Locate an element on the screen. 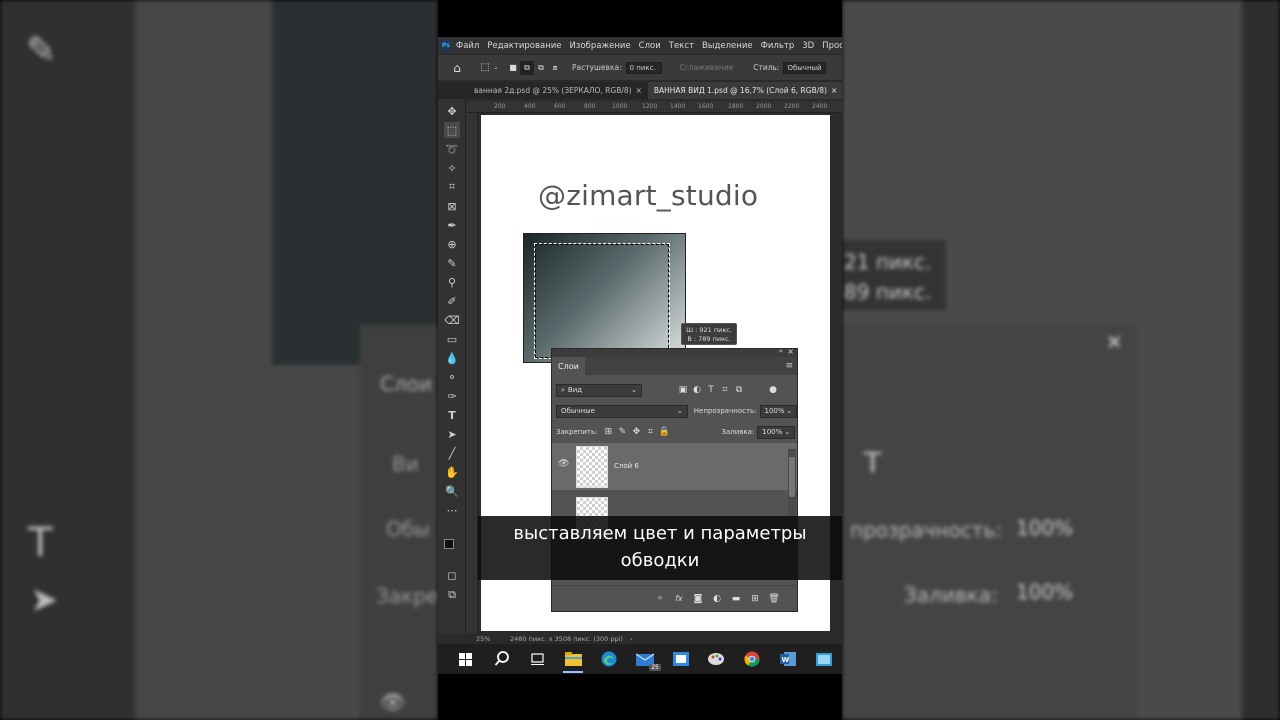 This screenshot has width=1280, height=720. lock-row: Закрепить: ⊞ ✎ ✥ ⌗ 🔒 Заливка: 100% ⌄ is located at coordinates (674, 432).